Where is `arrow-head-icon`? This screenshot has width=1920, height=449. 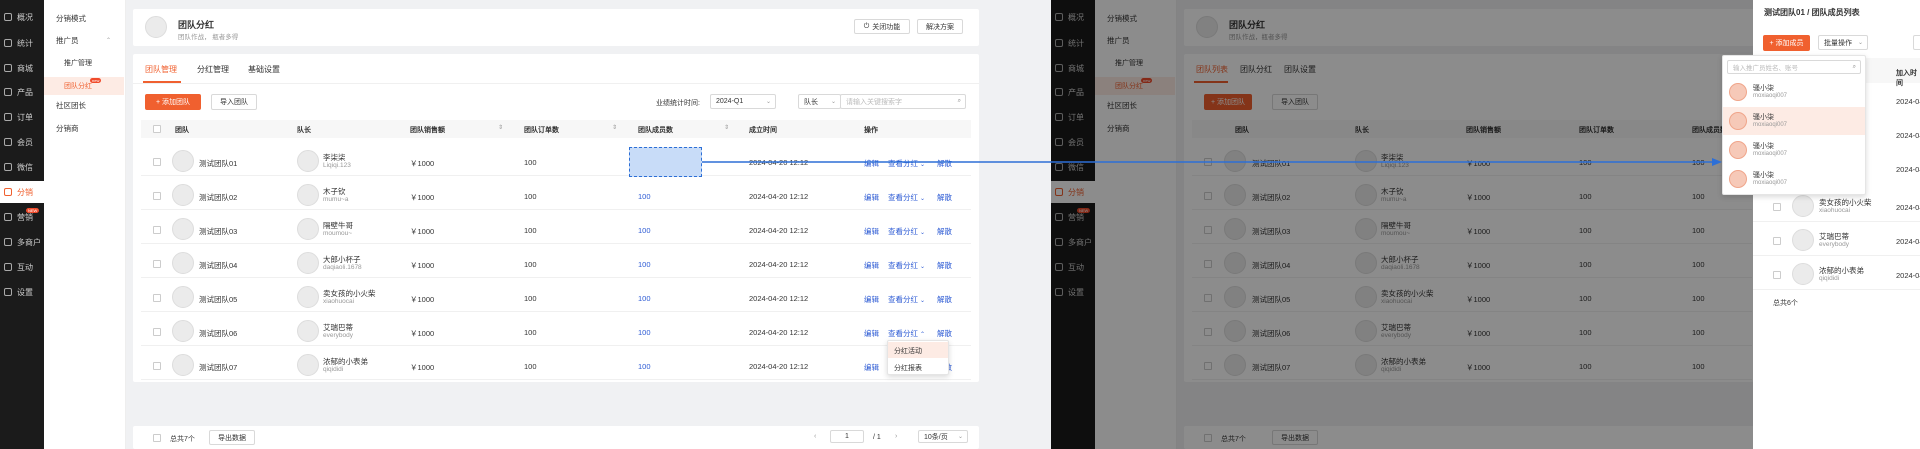
arrow-head-icon is located at coordinates (1717, 162).